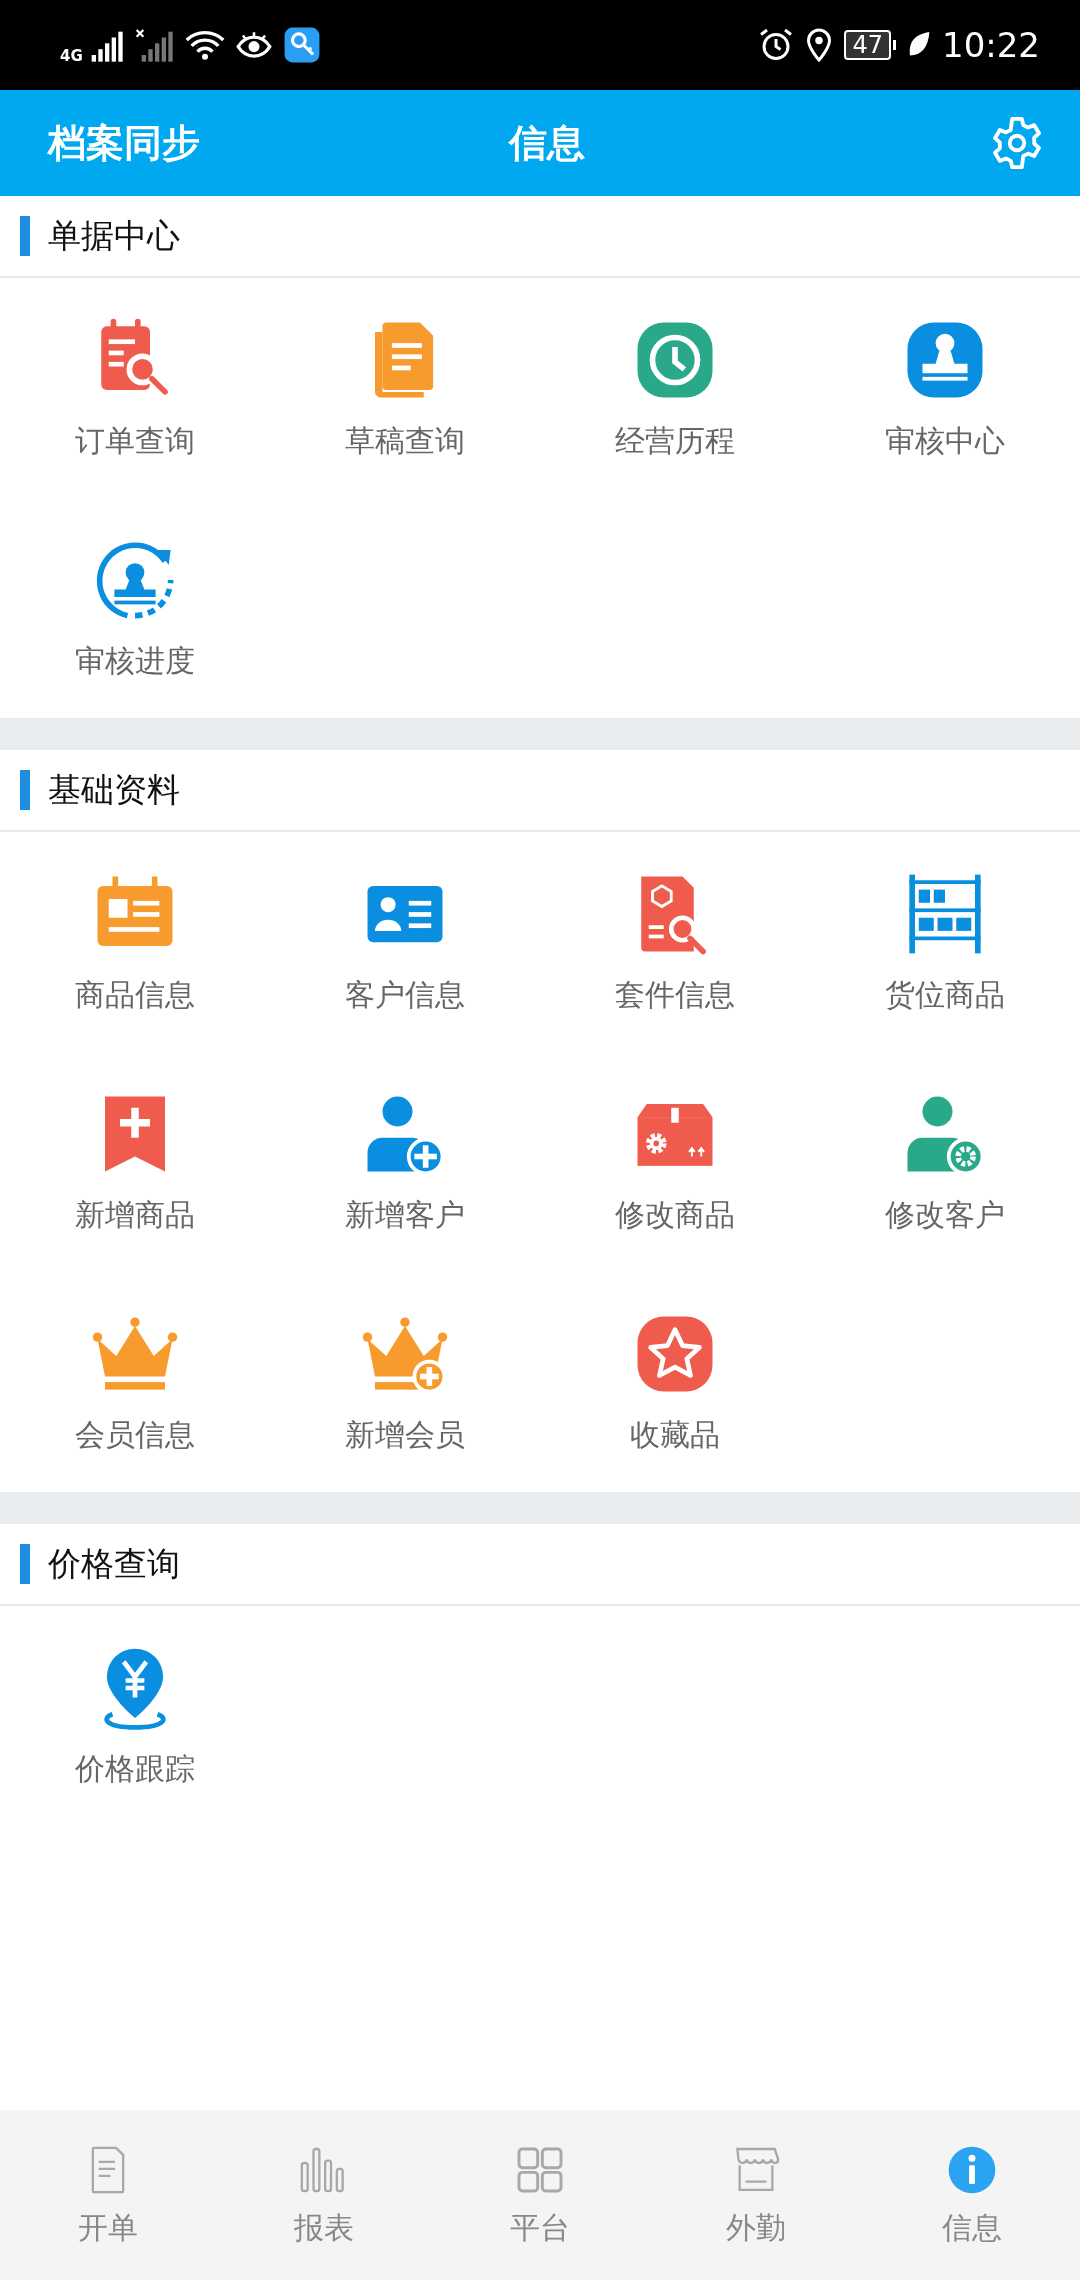 This screenshot has height=2280, width=1080. What do you see at coordinates (71, 56) in the screenshot?
I see `network-type: 4G` at bounding box center [71, 56].